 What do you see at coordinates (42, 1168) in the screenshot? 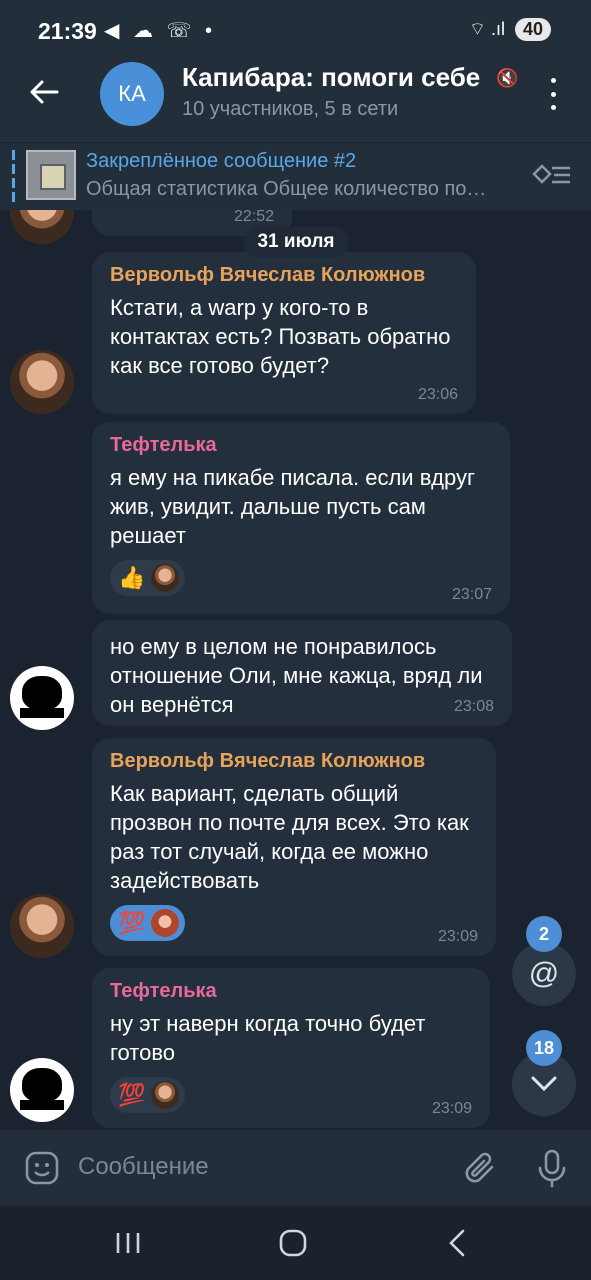
I see `emoji-sticker-icon` at bounding box center [42, 1168].